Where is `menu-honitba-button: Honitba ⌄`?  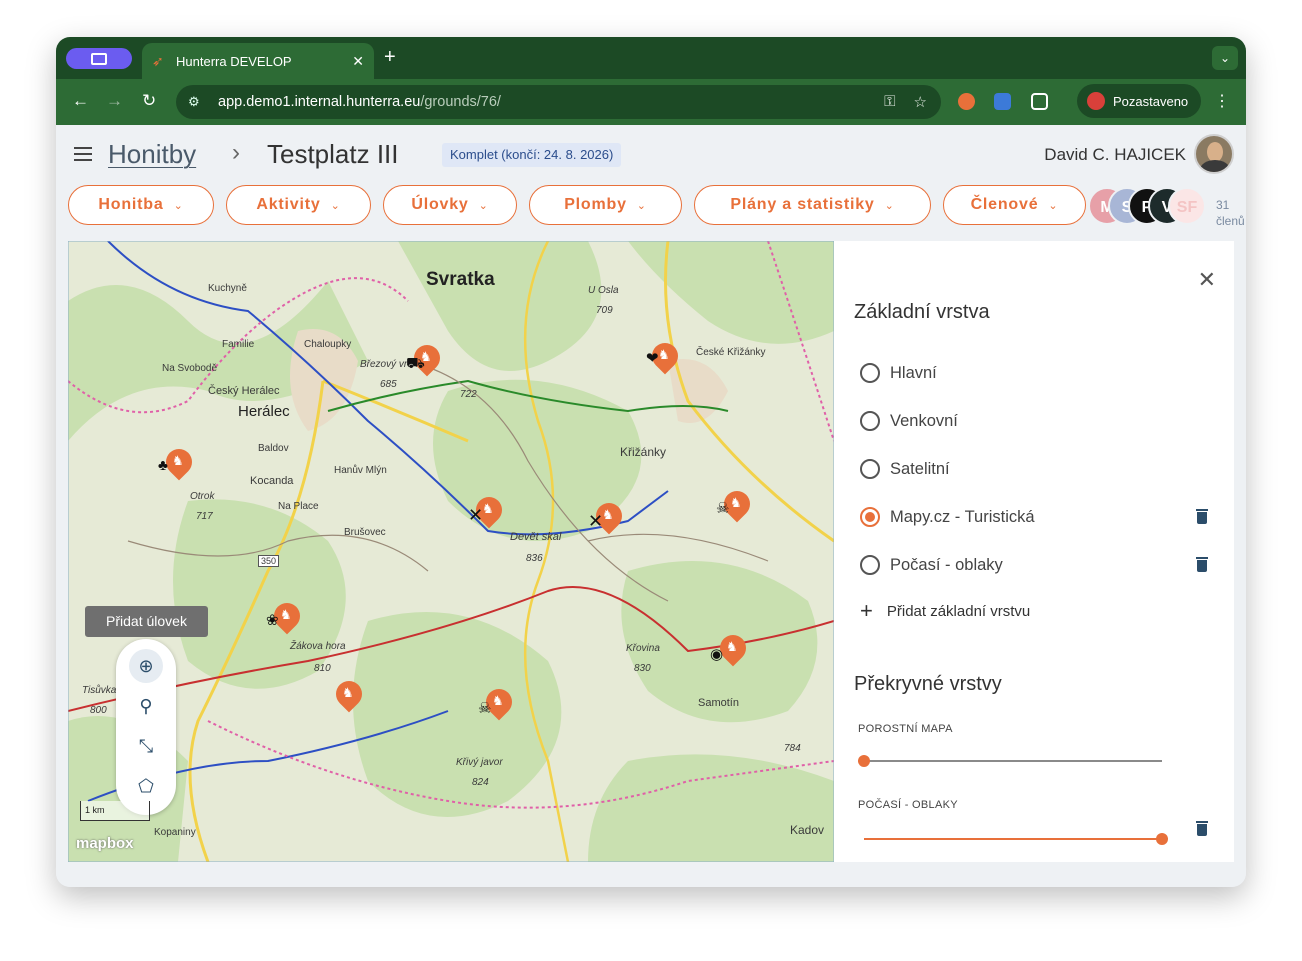
menu-honitba-button: Honitba ⌄ is located at coordinates (141, 205).